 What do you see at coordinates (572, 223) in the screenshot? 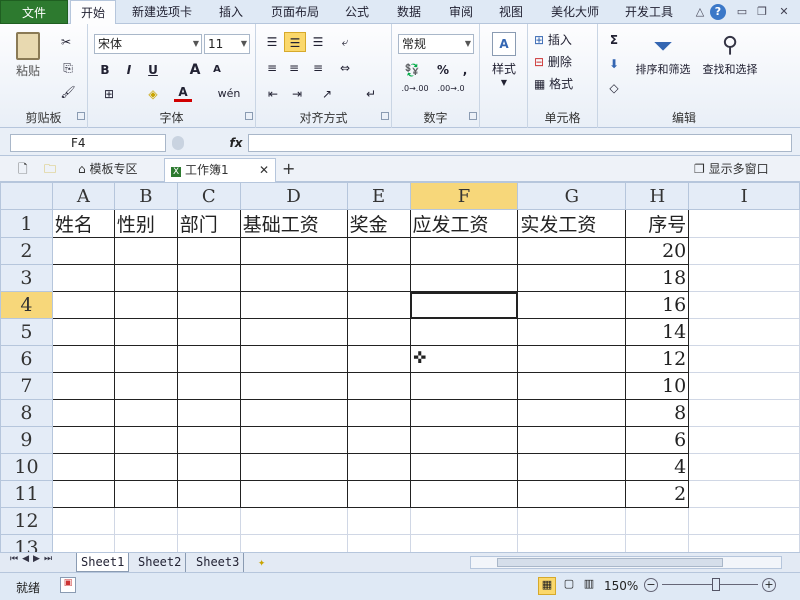
I see `cell: 实发工资` at bounding box center [572, 223].